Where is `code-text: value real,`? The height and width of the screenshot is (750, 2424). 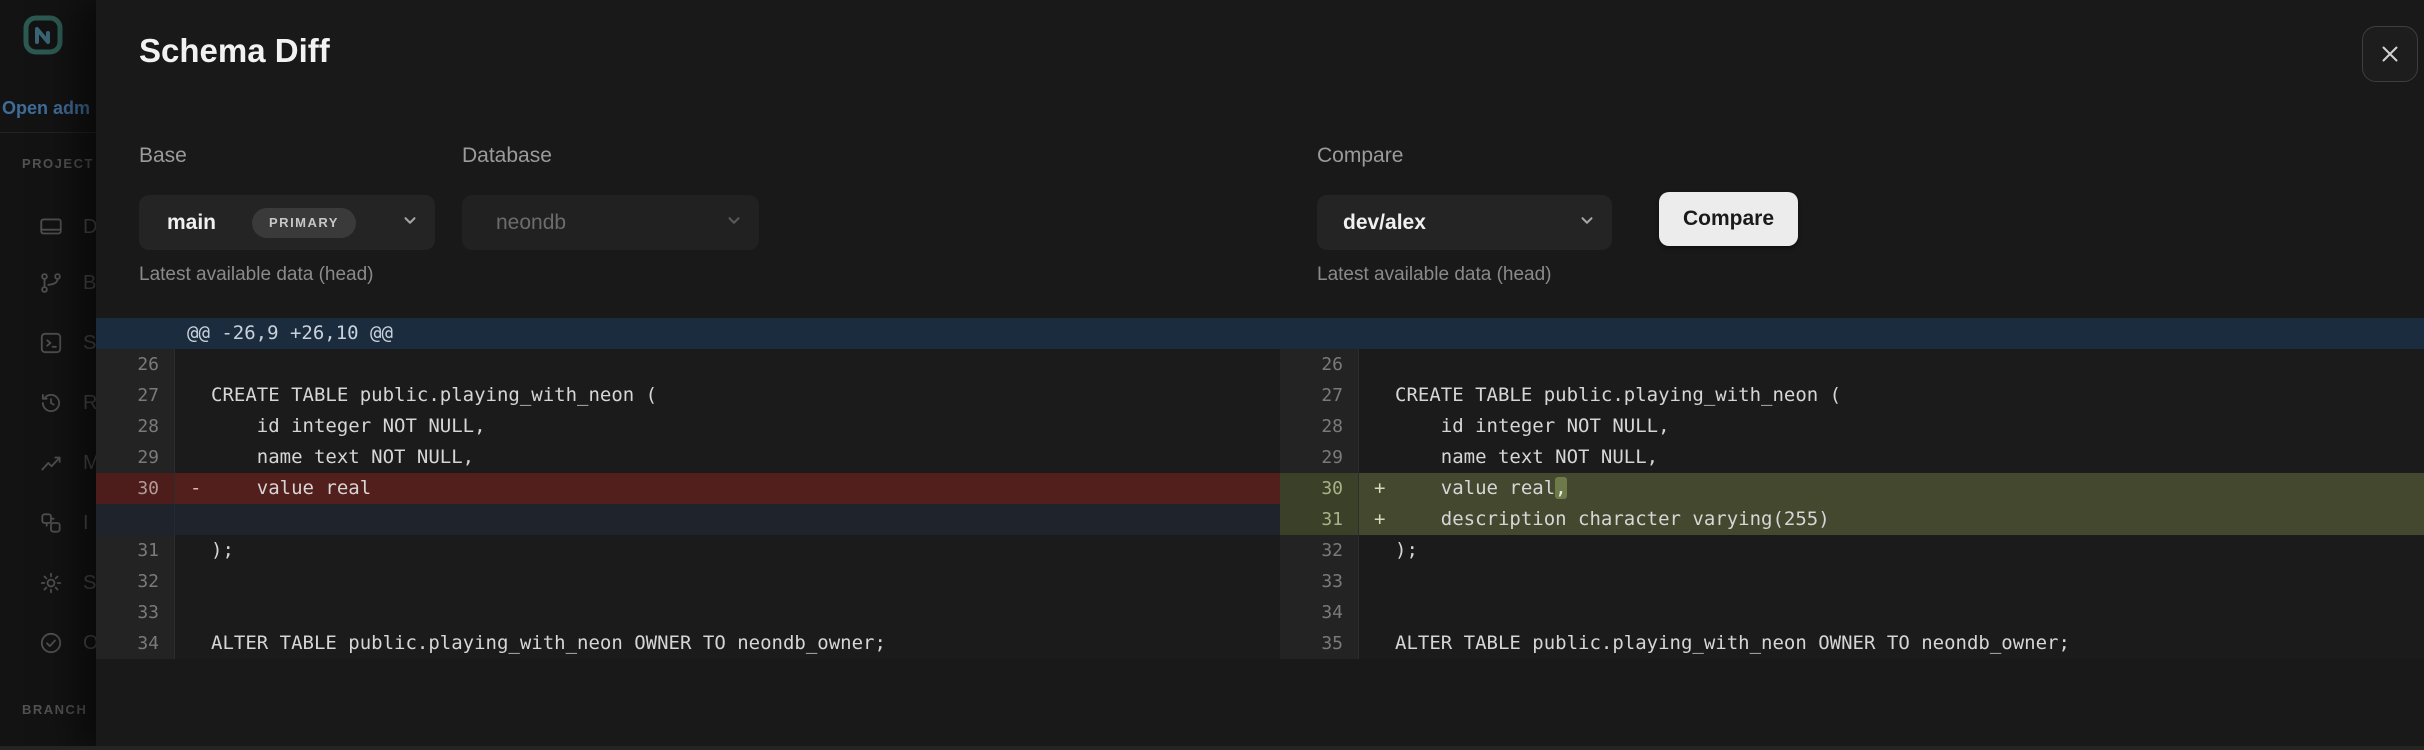
code-text: value real, is located at coordinates (1481, 488).